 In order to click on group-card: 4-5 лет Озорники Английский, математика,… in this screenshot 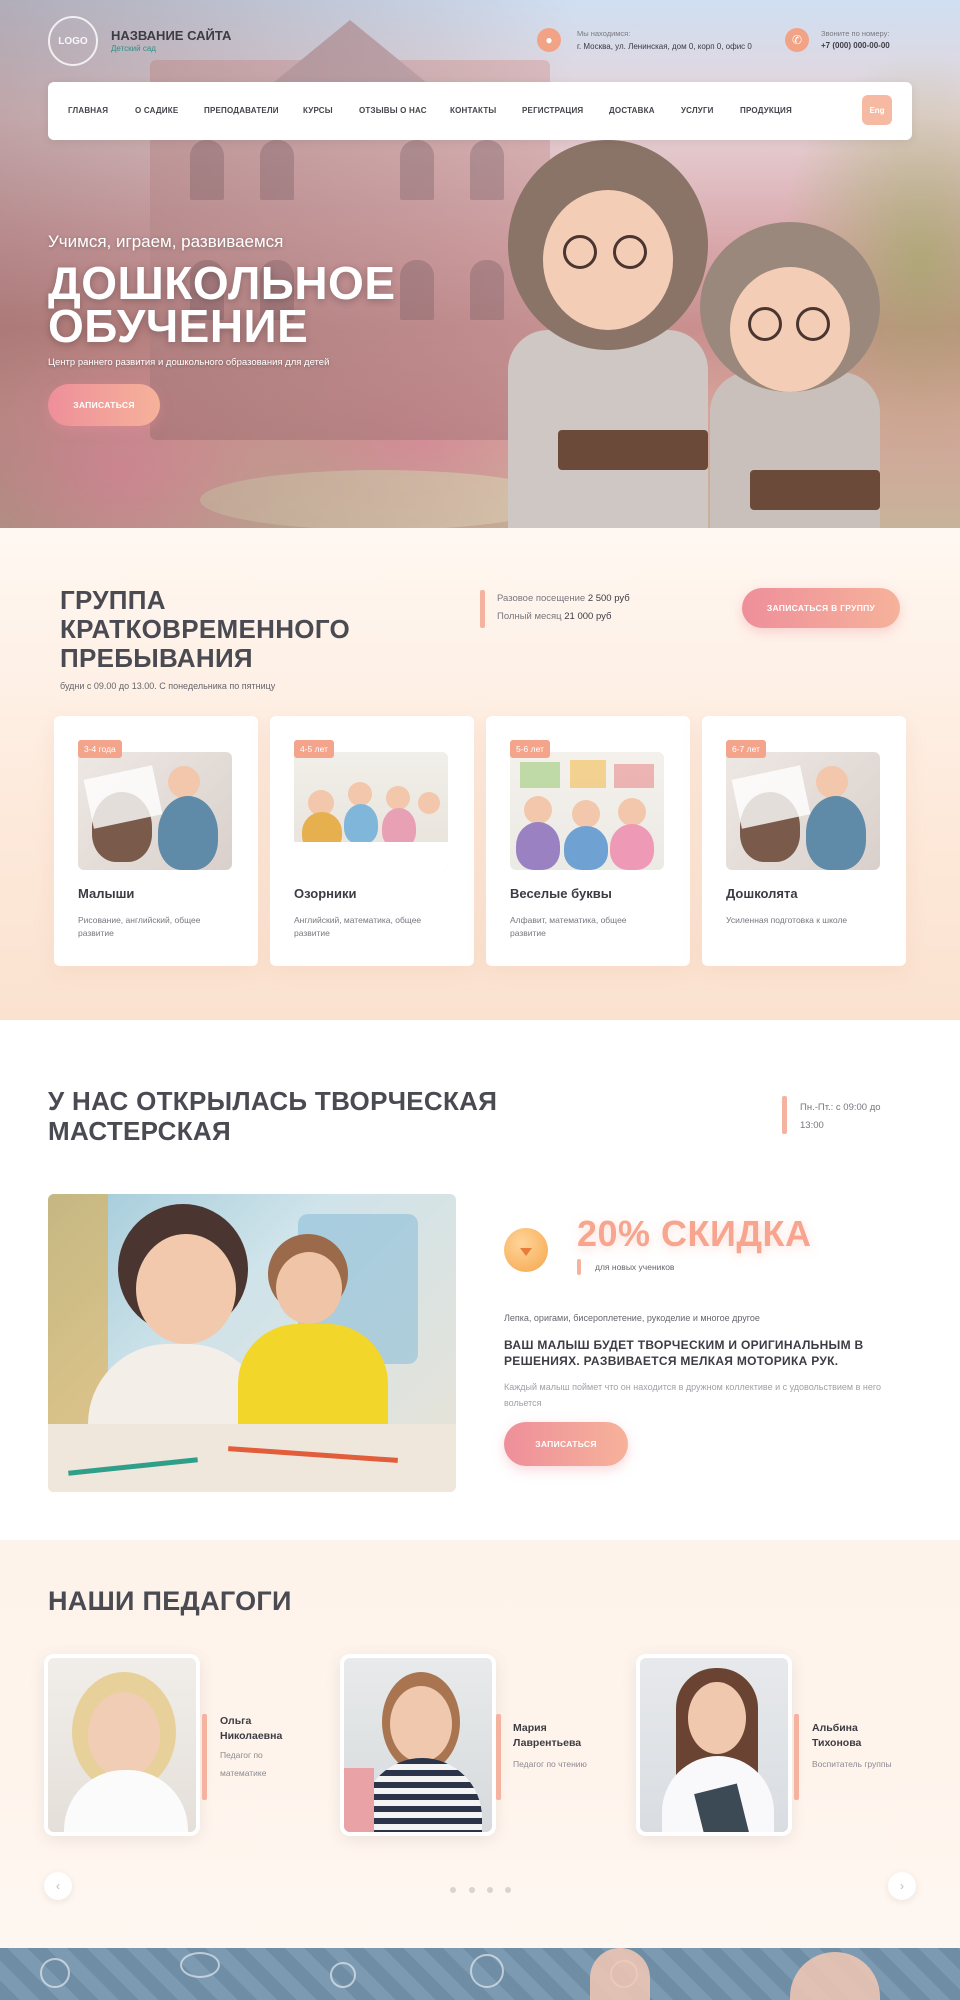, I will do `click(372, 841)`.